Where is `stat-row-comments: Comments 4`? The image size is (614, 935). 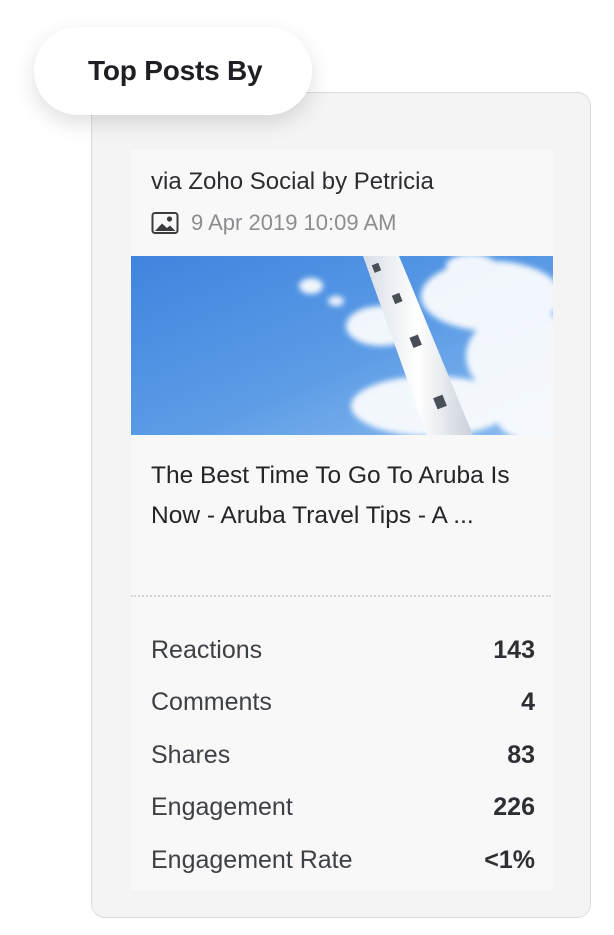 stat-row-comments: Comments 4 is located at coordinates (343, 703).